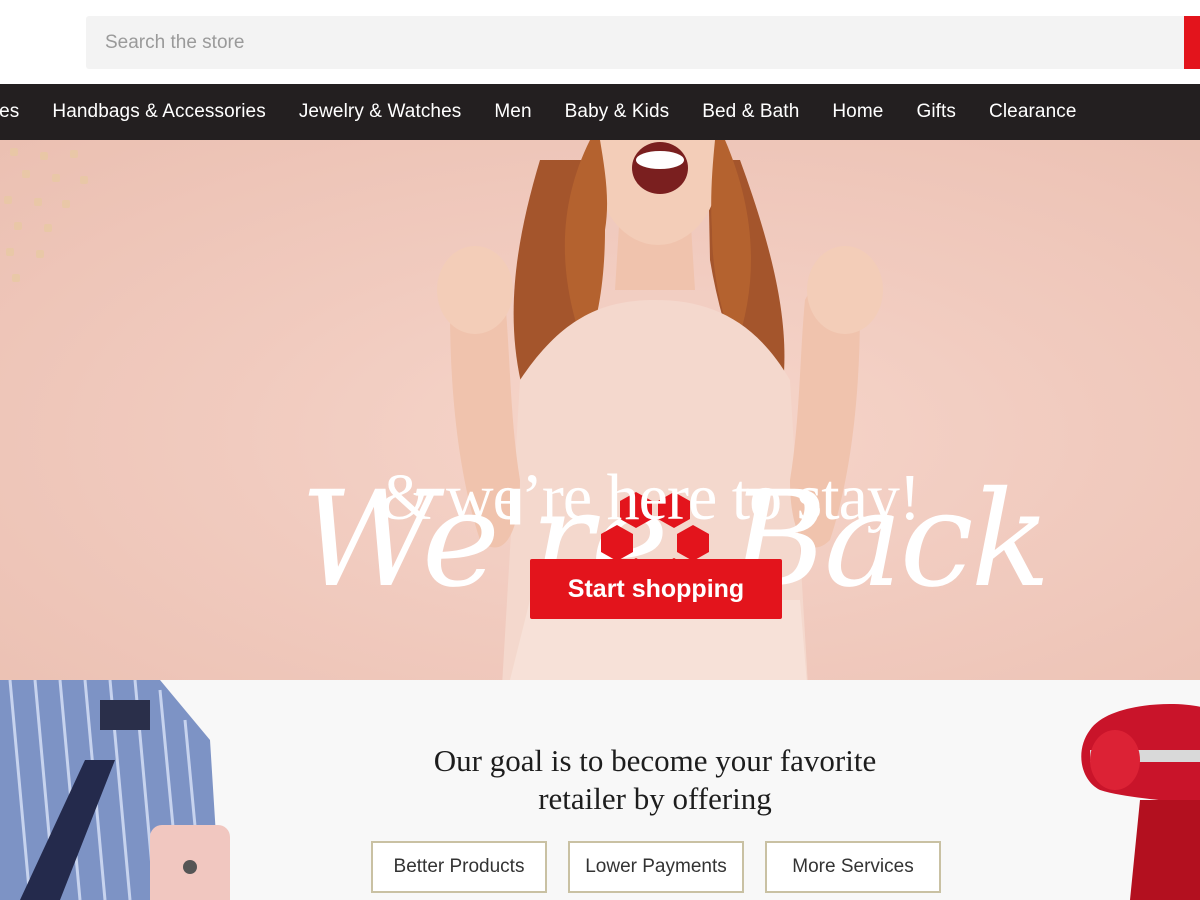  Describe the element at coordinates (656, 589) in the screenshot. I see `start-shopping-button: Start shopping` at that location.